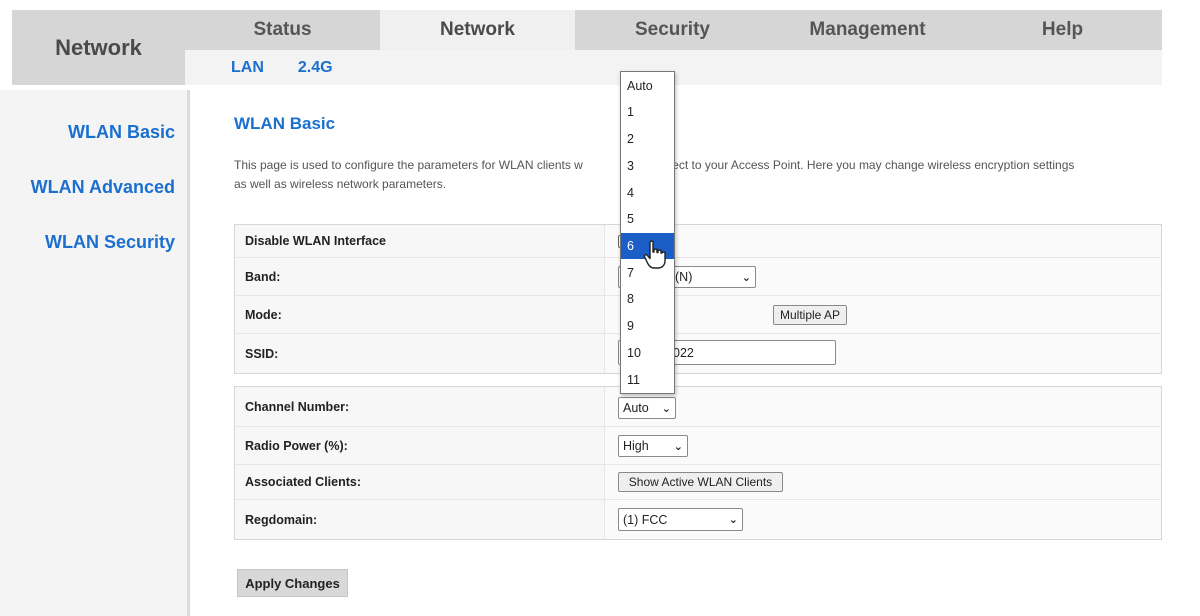 This screenshot has width=1200, height=616. I want to click on radio-power-label: Radio Power (%):, so click(420, 445).